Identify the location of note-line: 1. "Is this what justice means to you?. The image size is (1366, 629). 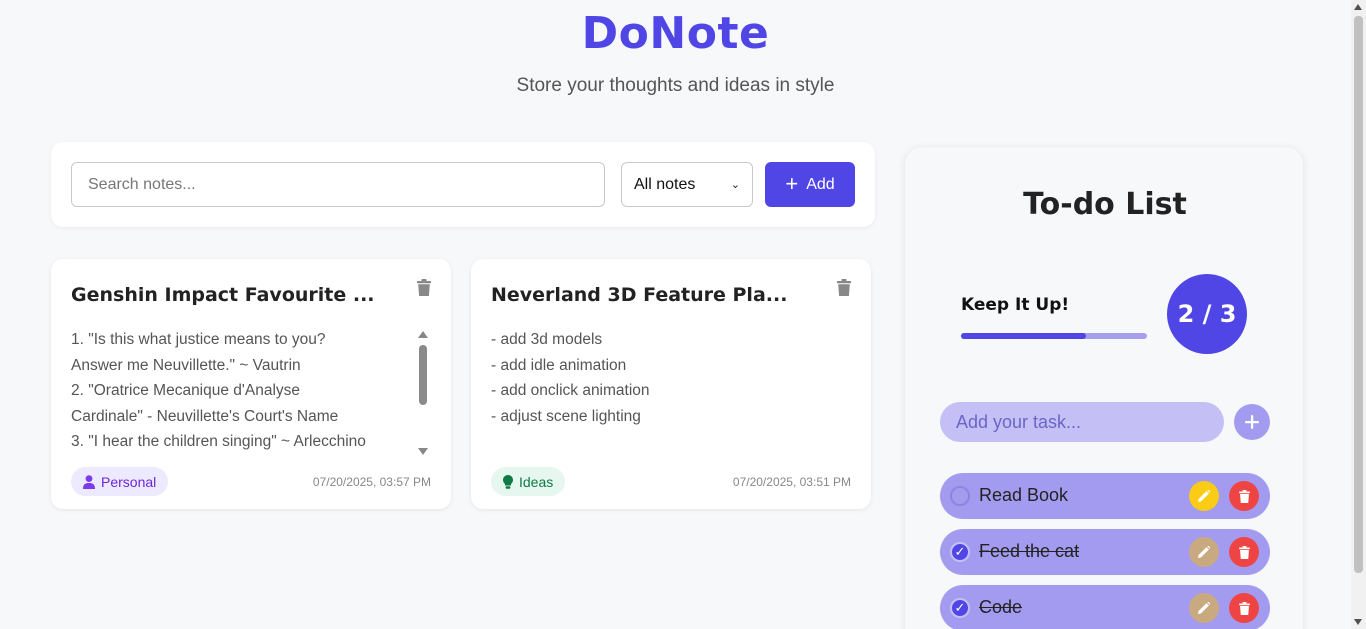
(198, 339).